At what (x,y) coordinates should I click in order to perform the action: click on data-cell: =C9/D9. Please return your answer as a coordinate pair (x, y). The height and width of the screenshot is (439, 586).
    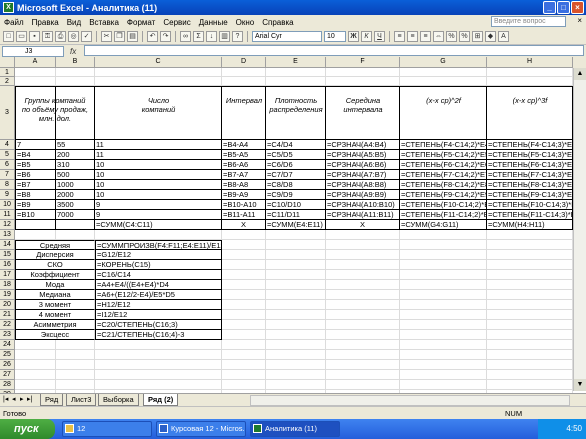
    Looking at the image, I should click on (296, 195).